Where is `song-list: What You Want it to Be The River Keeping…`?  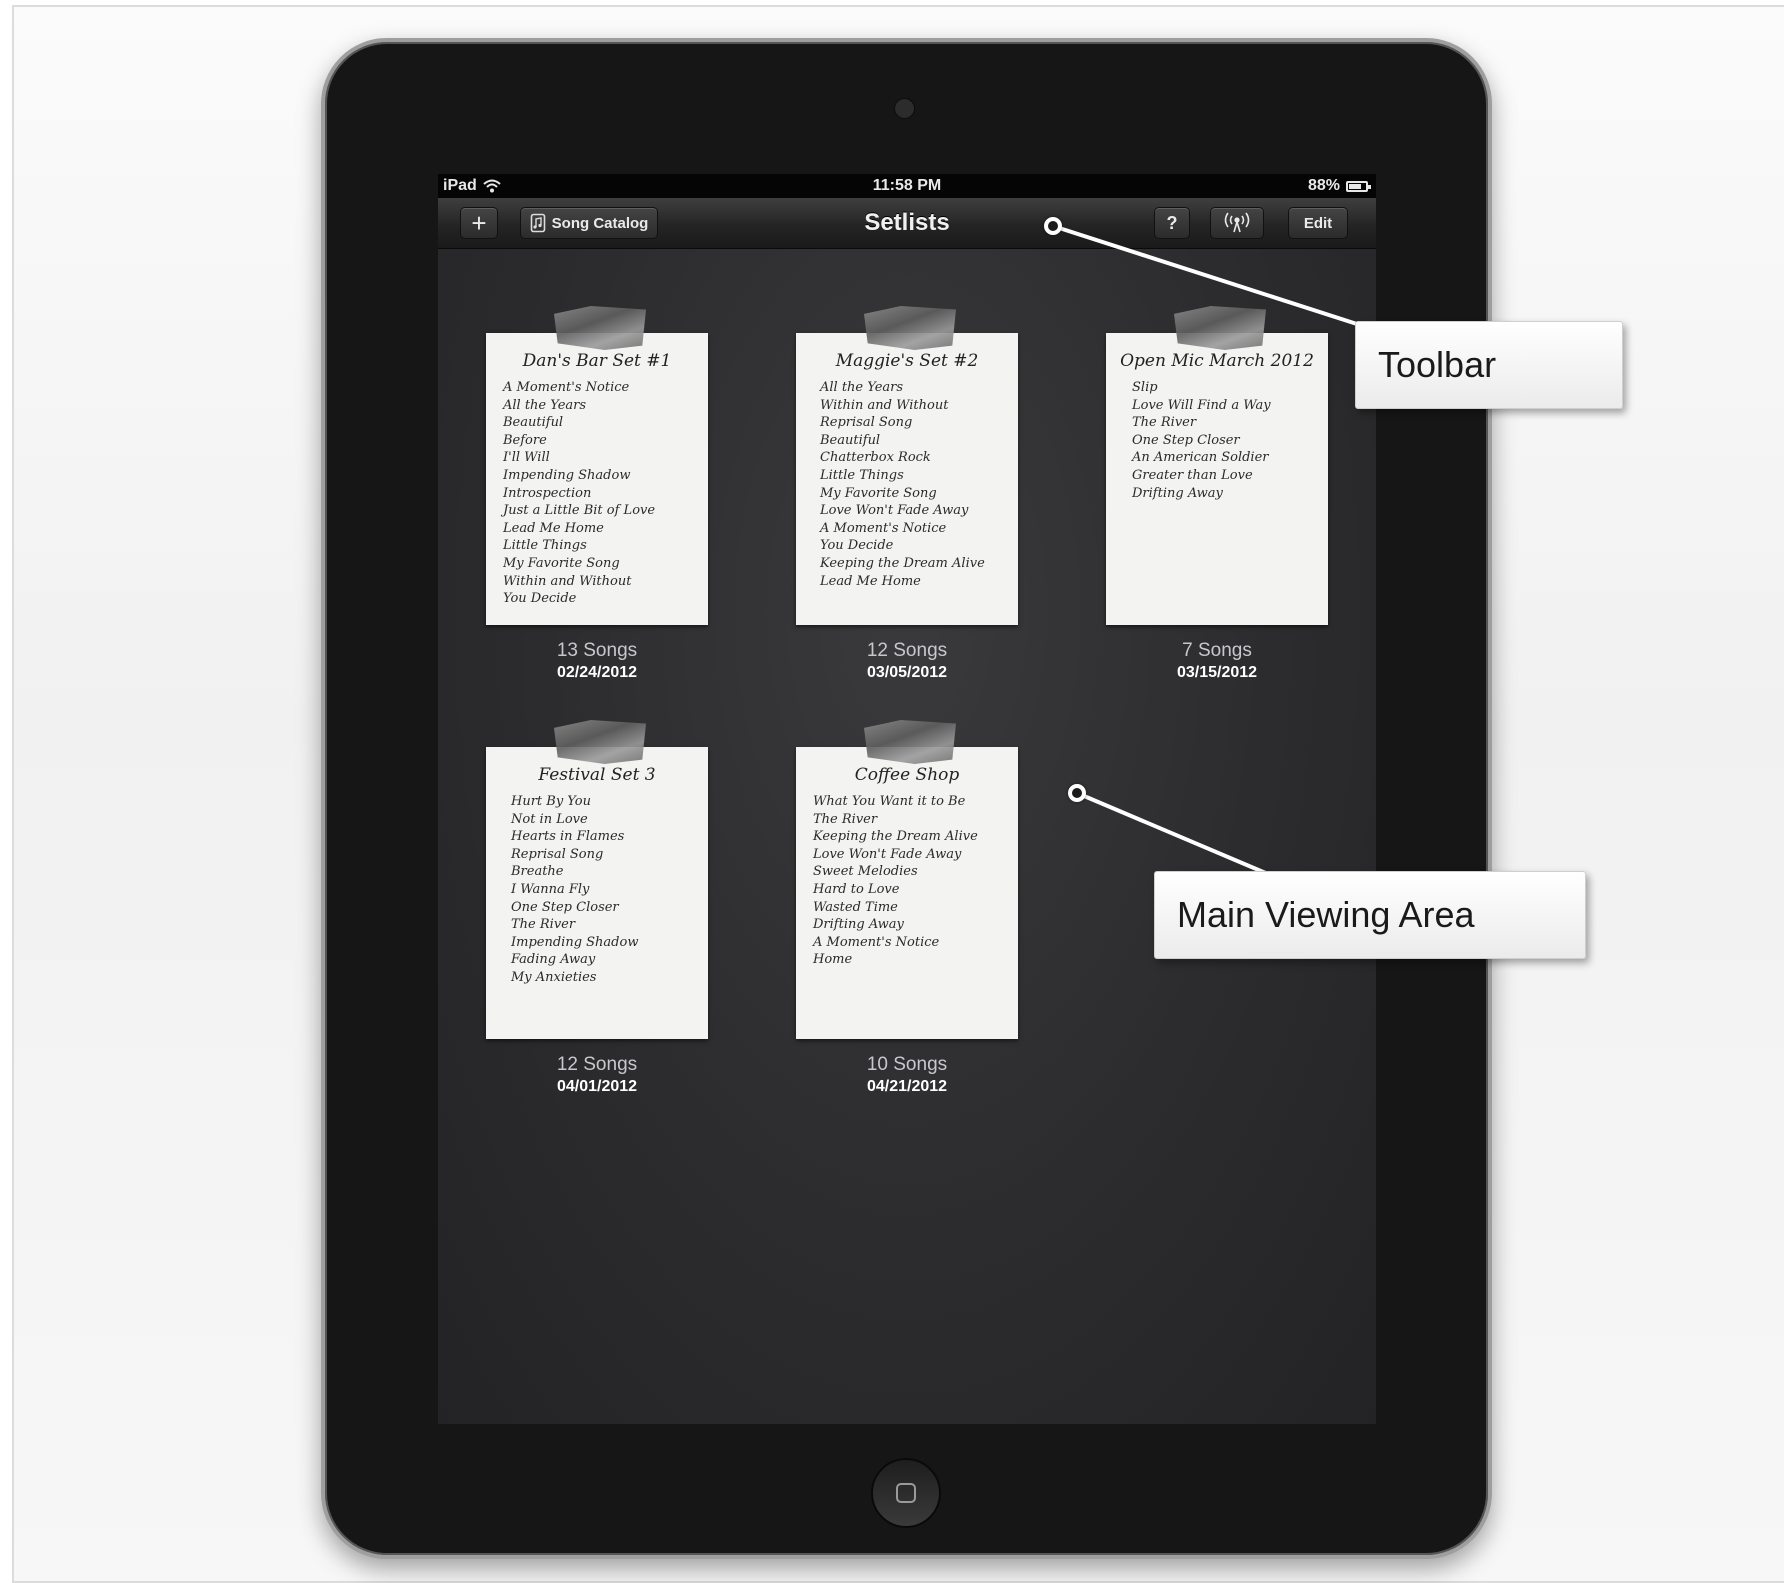 song-list: What You Want it to Be The River Keeping… is located at coordinates (907, 881).